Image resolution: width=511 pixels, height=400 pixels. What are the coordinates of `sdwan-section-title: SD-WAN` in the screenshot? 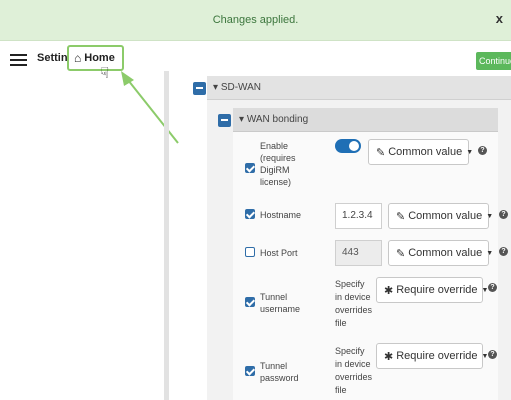 It's located at (240, 87).